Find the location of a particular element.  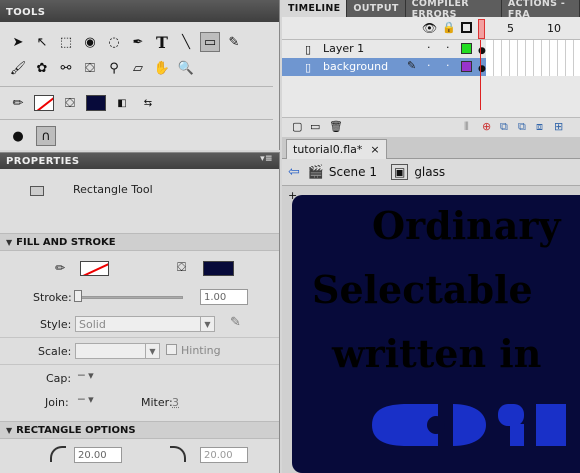

tab-compiler-errors: COMPILER ERRORS is located at coordinates (454, 10).